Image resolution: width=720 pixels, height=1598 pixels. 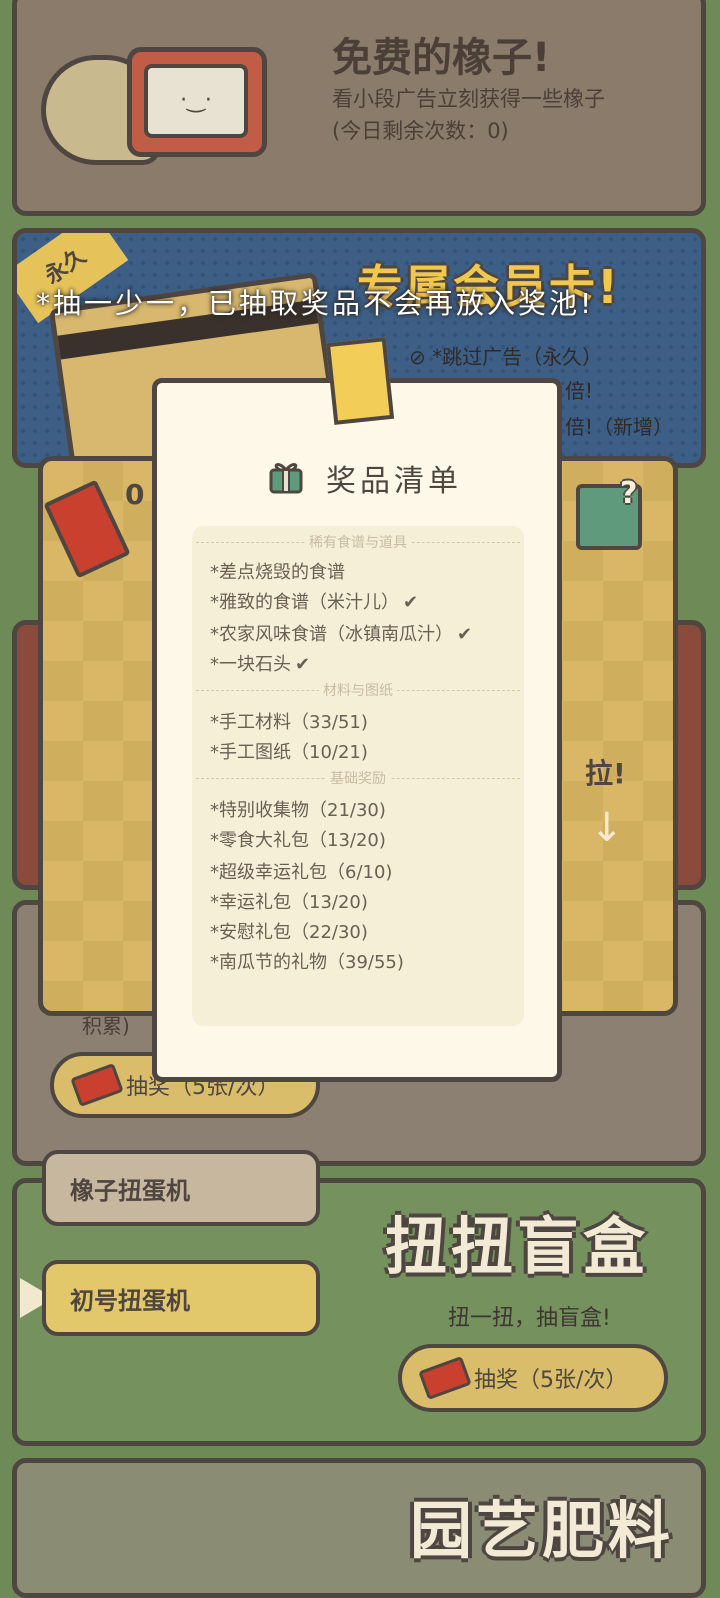 What do you see at coordinates (607, 828) in the screenshot?
I see `pull-arrow-icon: ↓` at bounding box center [607, 828].